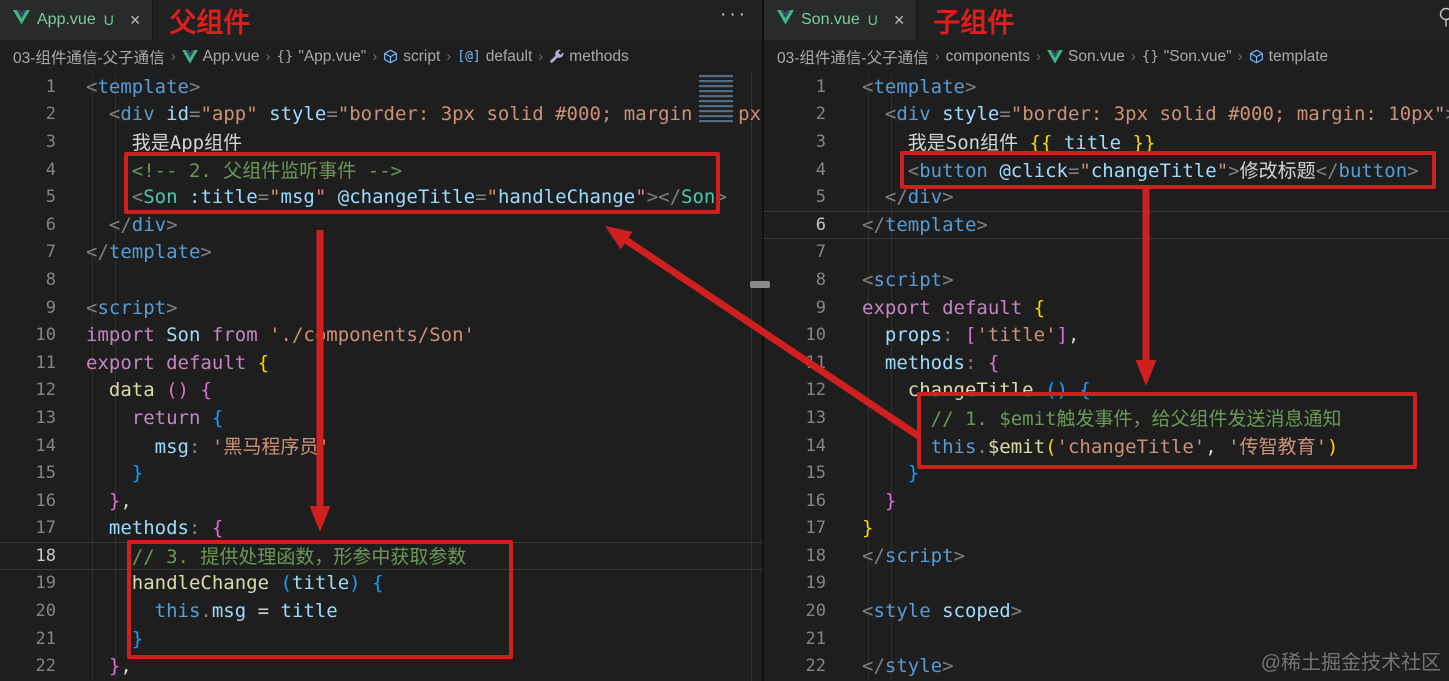 The image size is (1449, 681). I want to click on vue-icon, so click(785, 20).